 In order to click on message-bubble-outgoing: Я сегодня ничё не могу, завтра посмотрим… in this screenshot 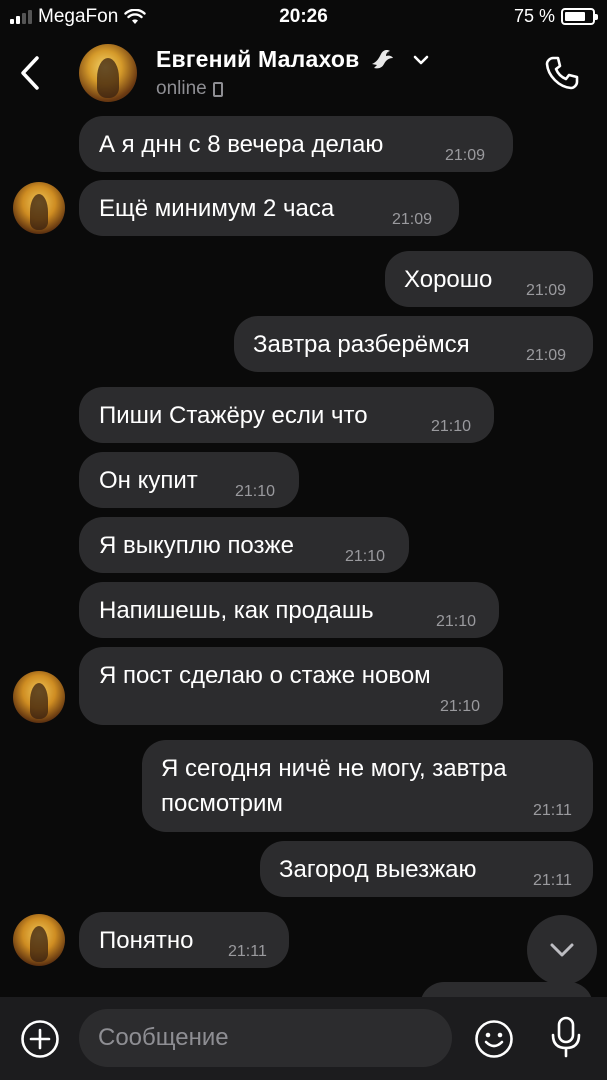, I will do `click(367, 786)`.